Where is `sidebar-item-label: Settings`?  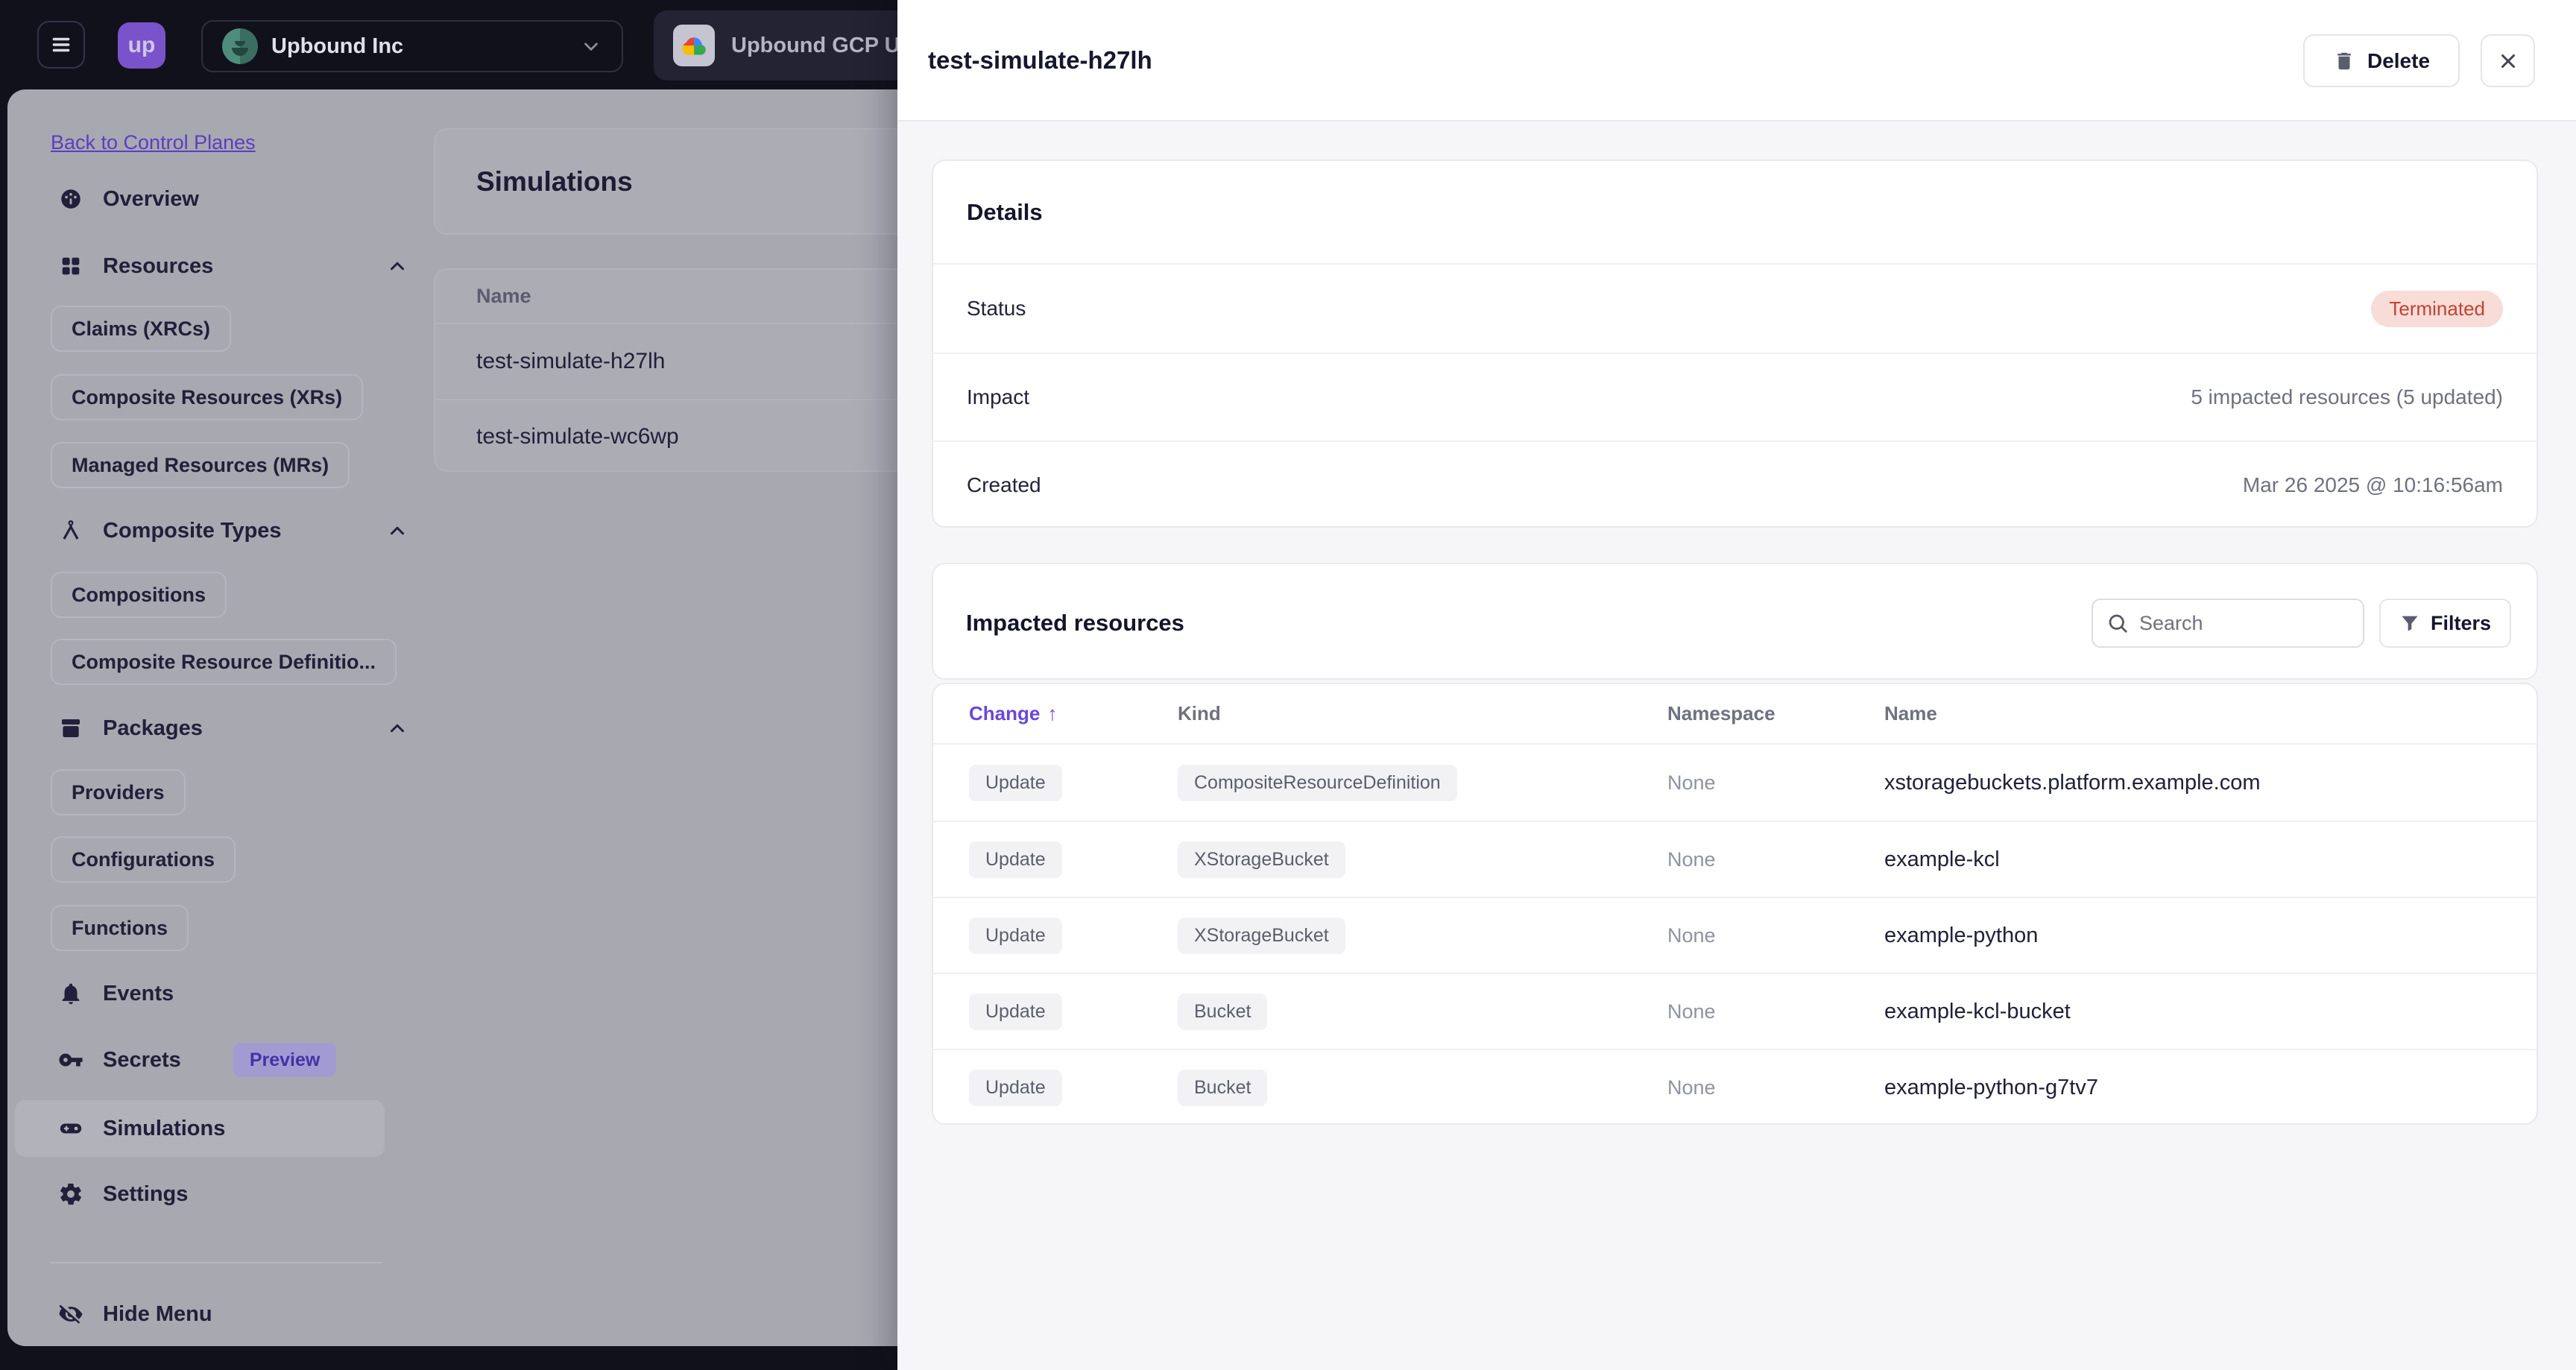
sidebar-item-label: Settings is located at coordinates (146, 1193).